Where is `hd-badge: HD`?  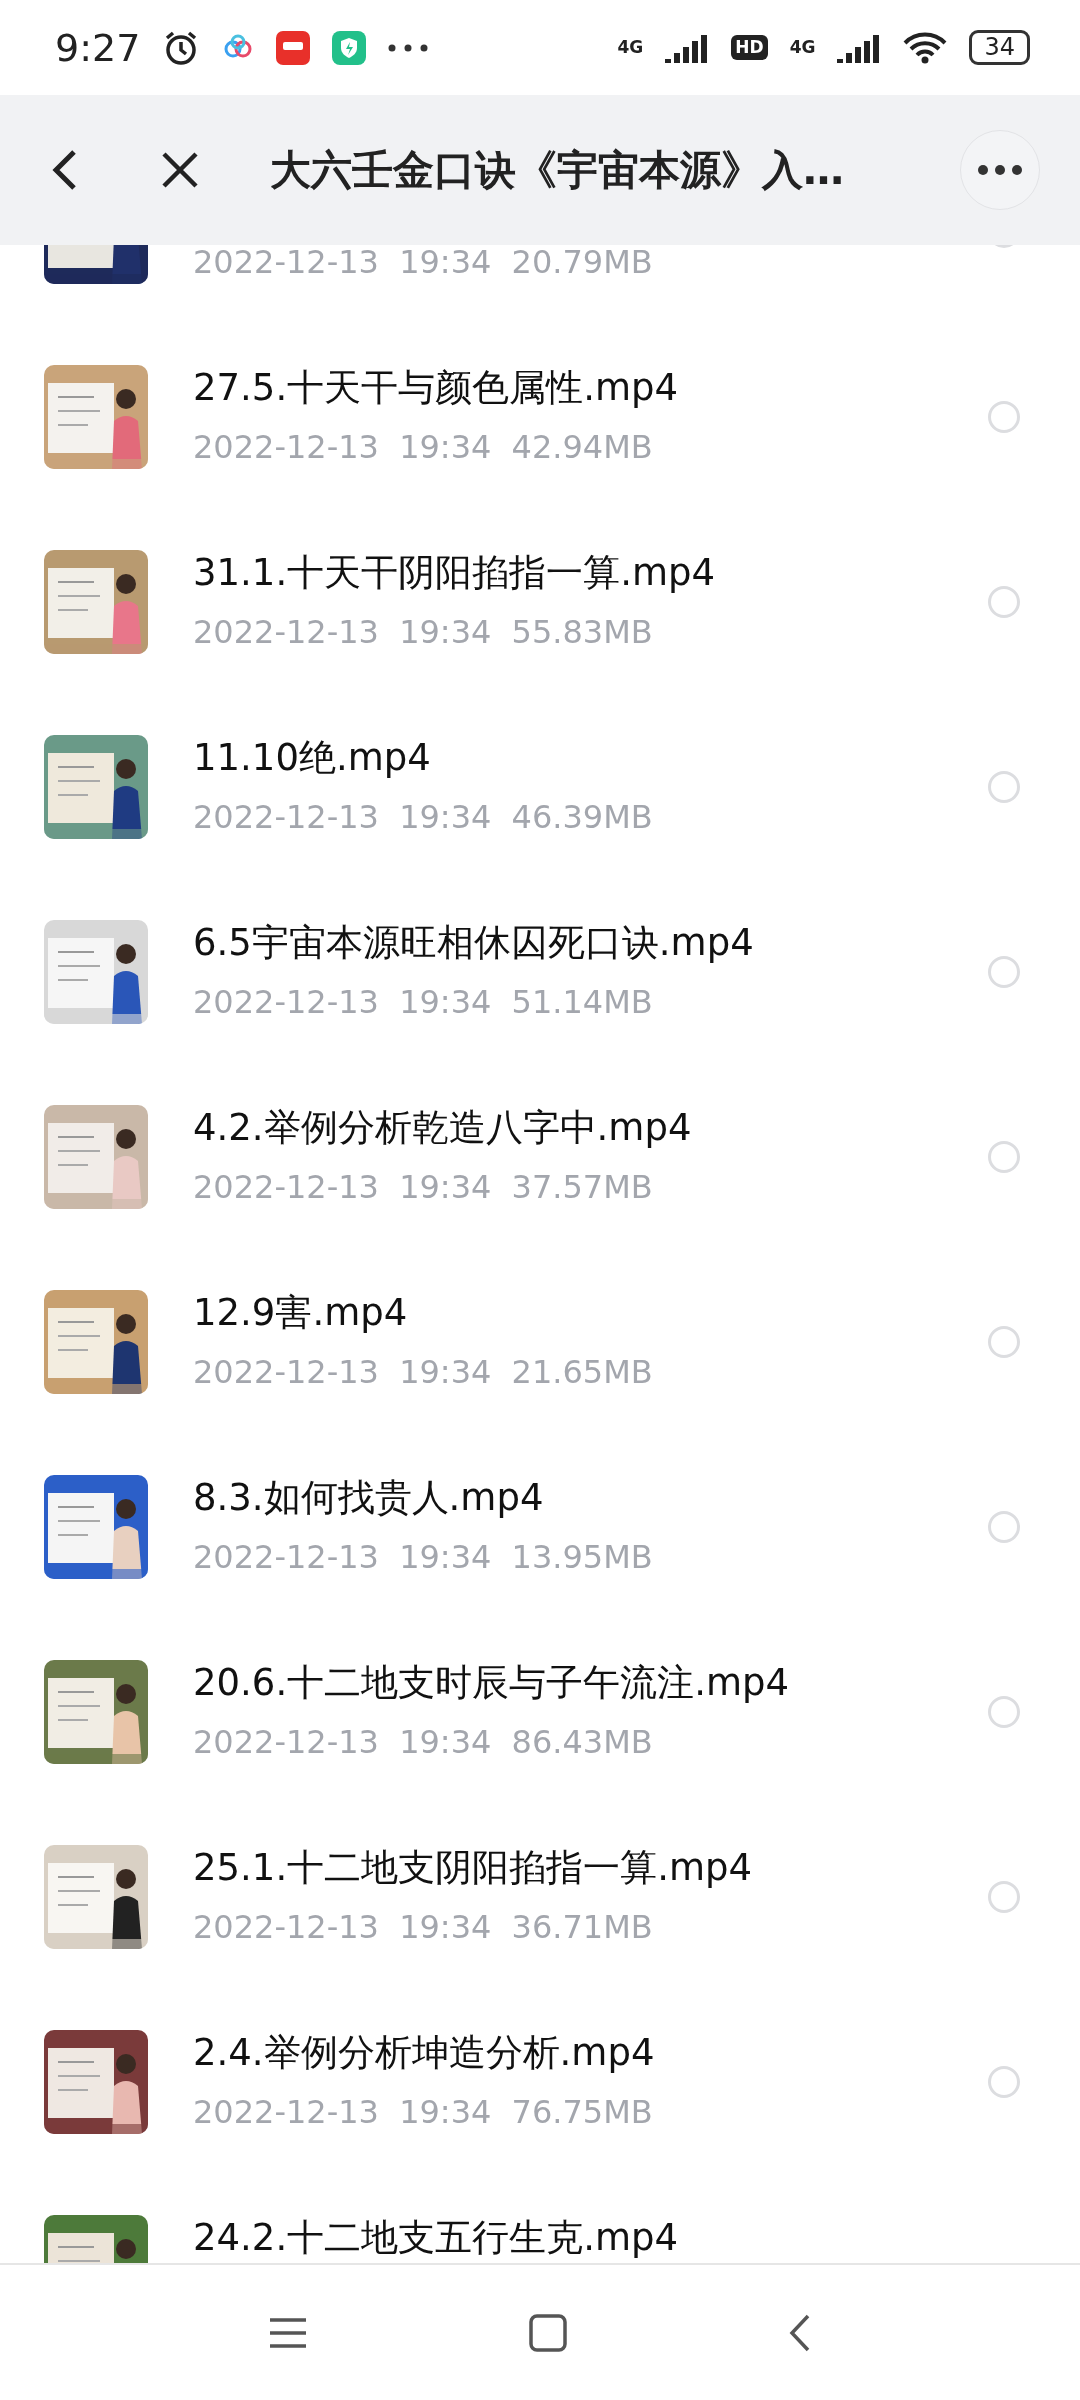
hd-badge: HD is located at coordinates (749, 47).